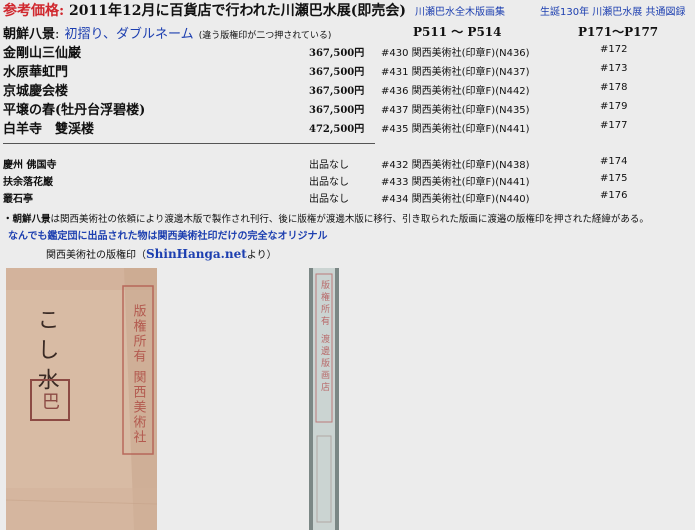  I want to click on print-anniversary-number: #176, so click(614, 195).